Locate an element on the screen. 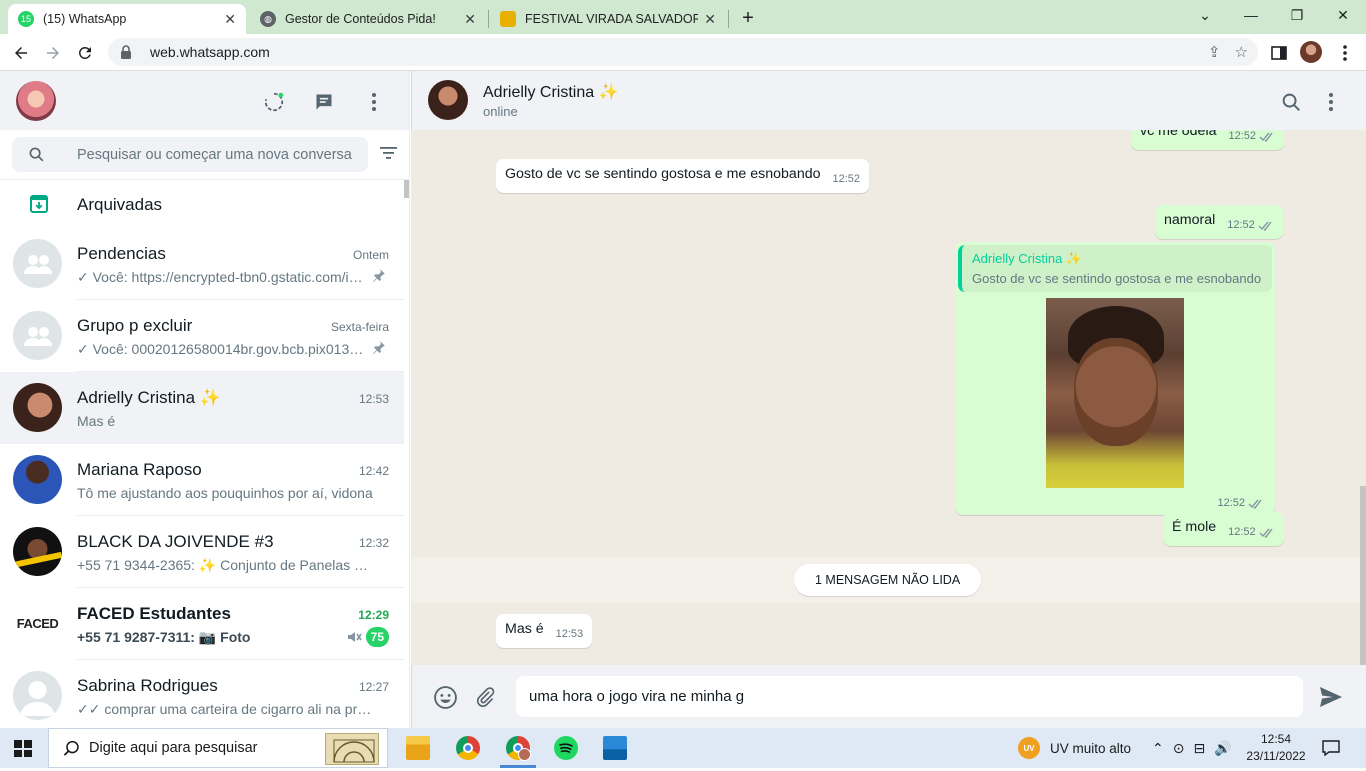  back-button is located at coordinates (21, 53).